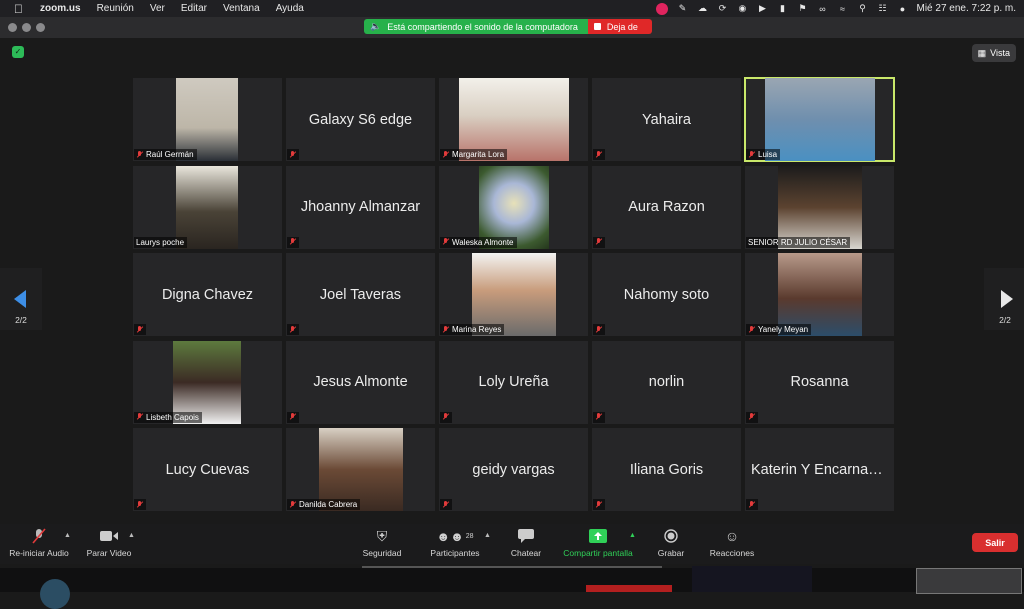 The height and width of the screenshot is (609, 1024). I want to click on participant-tile: Galaxy S6 edge, so click(360, 119).